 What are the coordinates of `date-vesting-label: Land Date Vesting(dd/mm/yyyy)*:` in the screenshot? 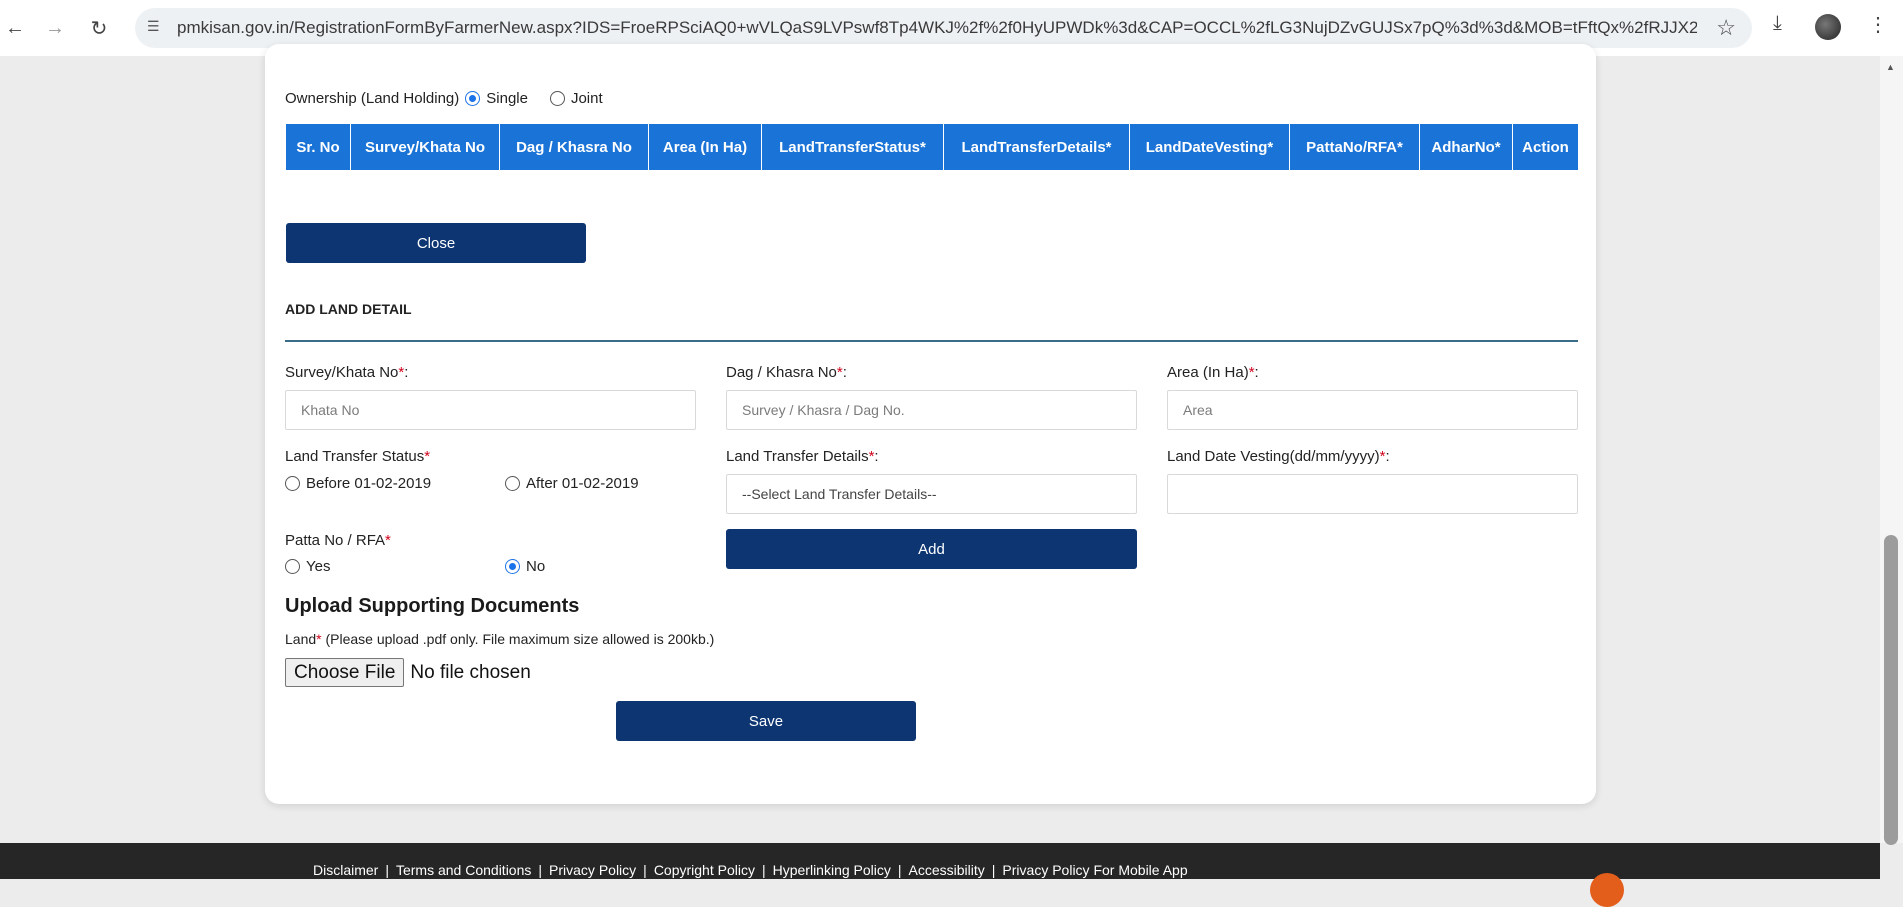 It's located at (1278, 456).